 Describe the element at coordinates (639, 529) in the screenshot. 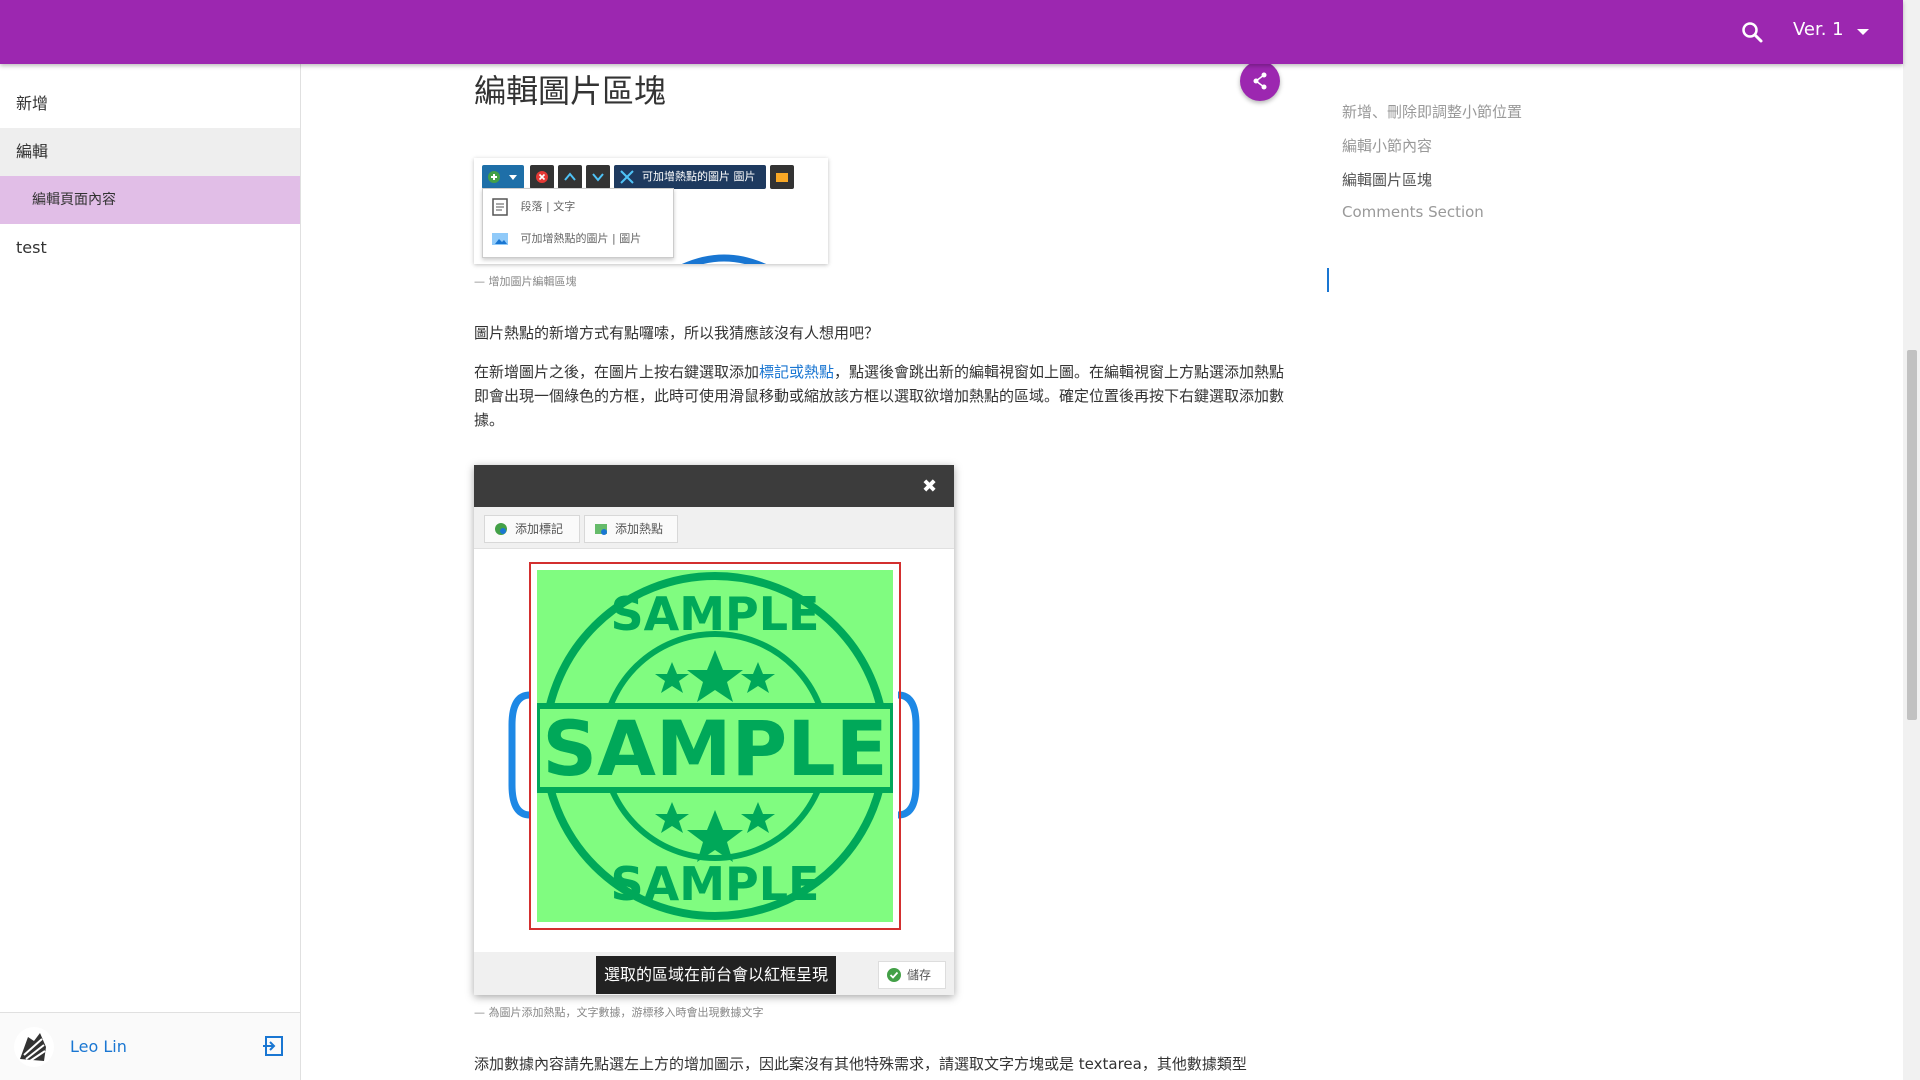

I see `add-hotspot-label: 添加熱點` at that location.